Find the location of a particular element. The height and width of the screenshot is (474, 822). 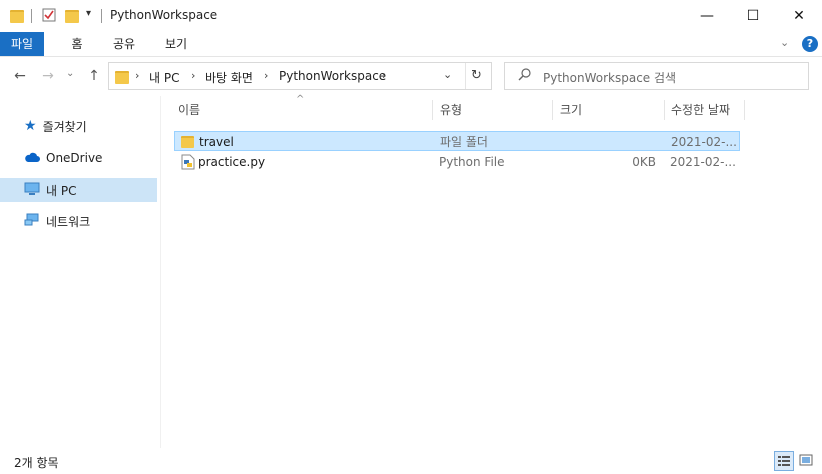

nav-item-onedrive: OneDrive is located at coordinates (78, 158).